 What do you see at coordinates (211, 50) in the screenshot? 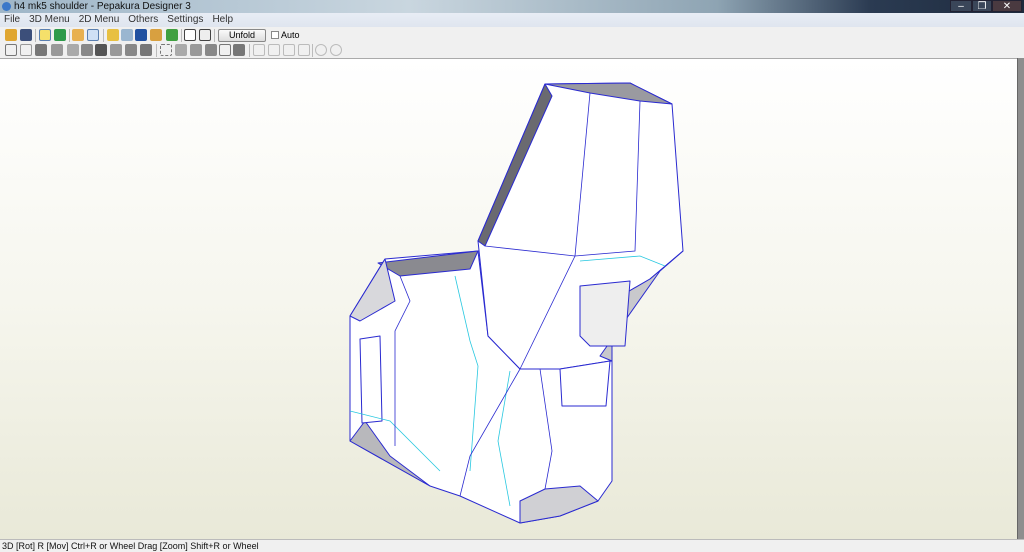
I see `grid-icon` at bounding box center [211, 50].